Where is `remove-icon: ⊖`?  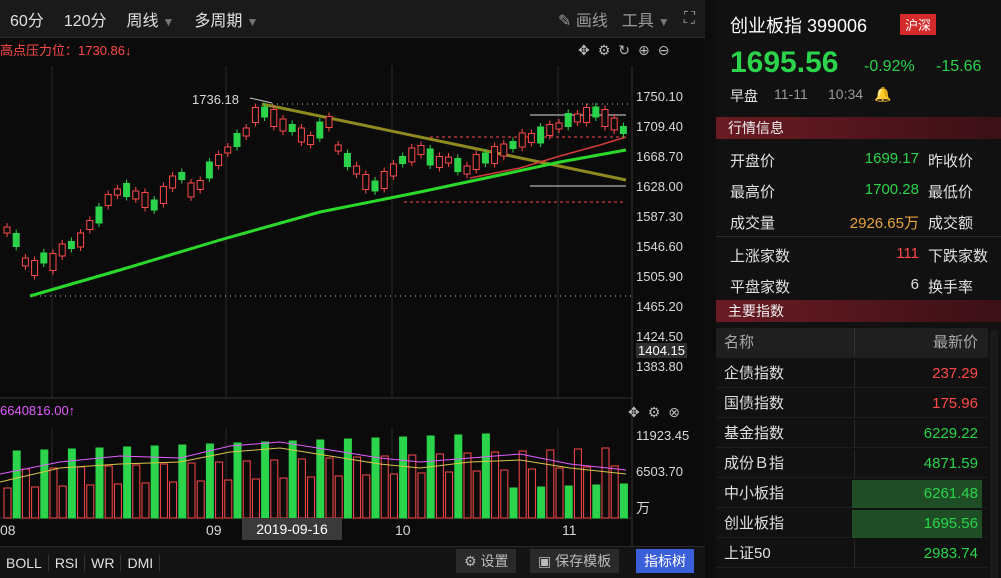
remove-icon: ⊖ is located at coordinates (664, 50).